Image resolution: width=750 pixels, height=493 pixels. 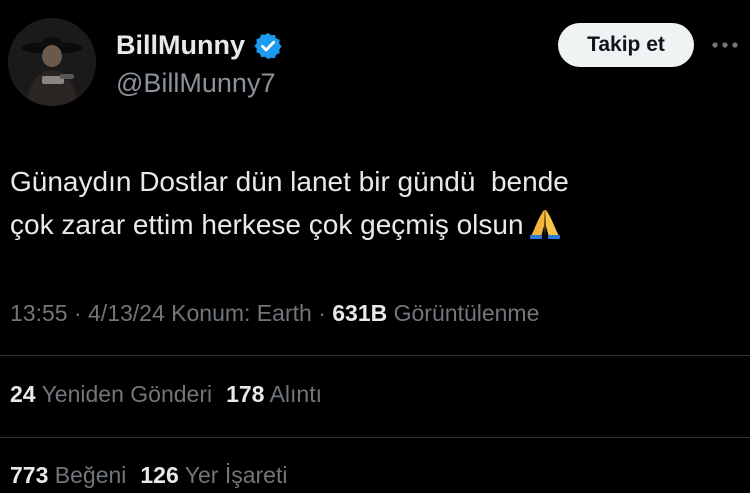 I want to click on likes-bookmarks-row: 773 Beğeni 126 Yer İşareti, so click(x=155, y=475).